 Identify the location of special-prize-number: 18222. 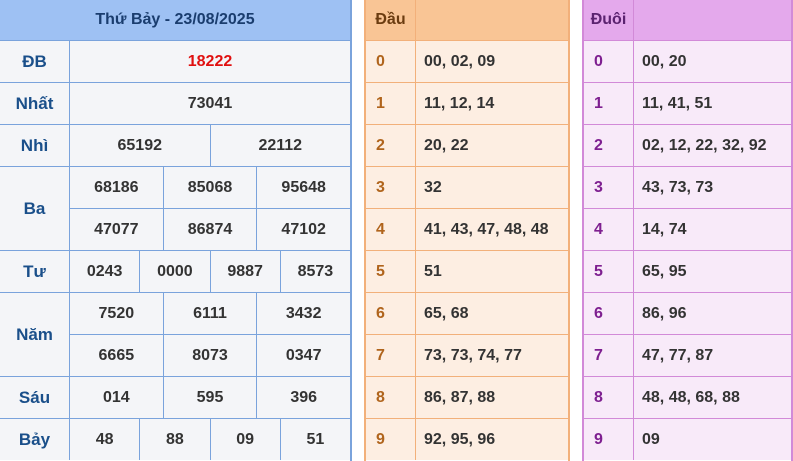
(210, 61).